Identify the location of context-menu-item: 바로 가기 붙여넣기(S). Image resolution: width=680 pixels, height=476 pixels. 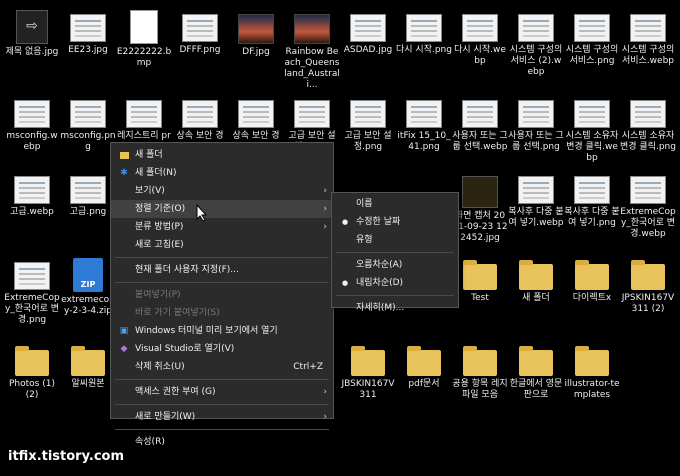
(222, 313).